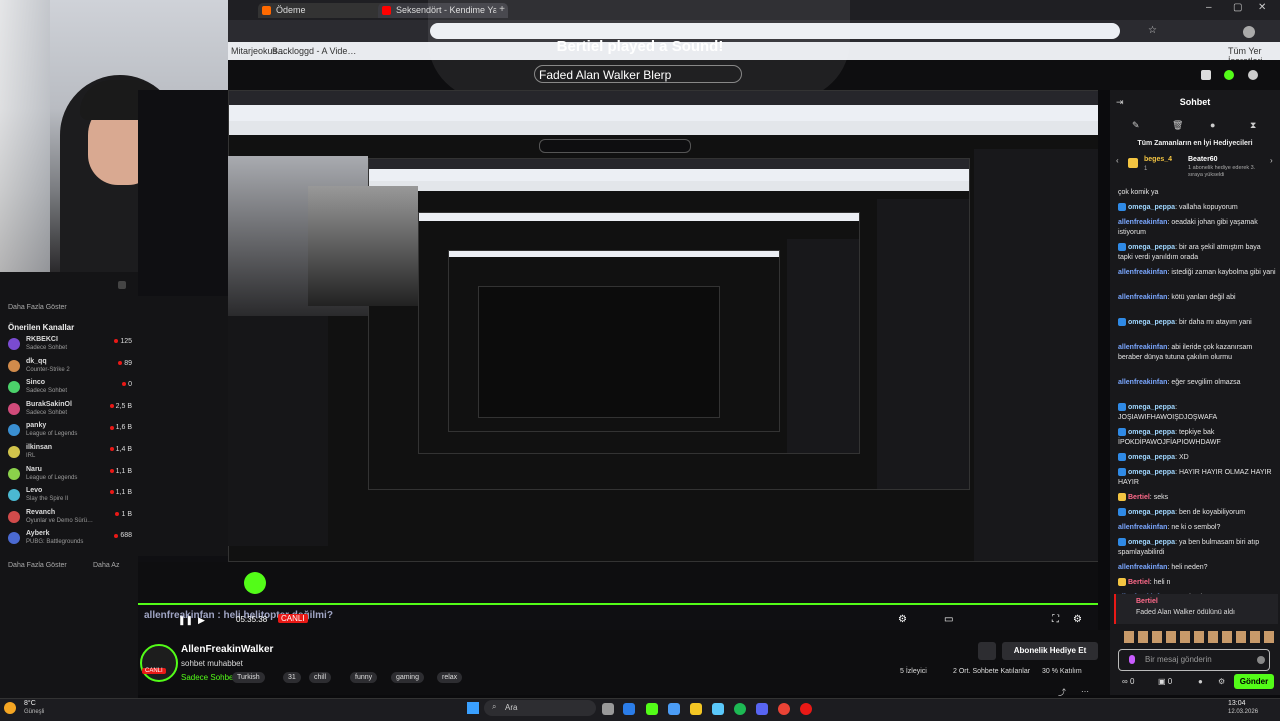 This screenshot has width=1280, height=721. What do you see at coordinates (1253, 75) in the screenshot?
I see `user-avatar` at bounding box center [1253, 75].